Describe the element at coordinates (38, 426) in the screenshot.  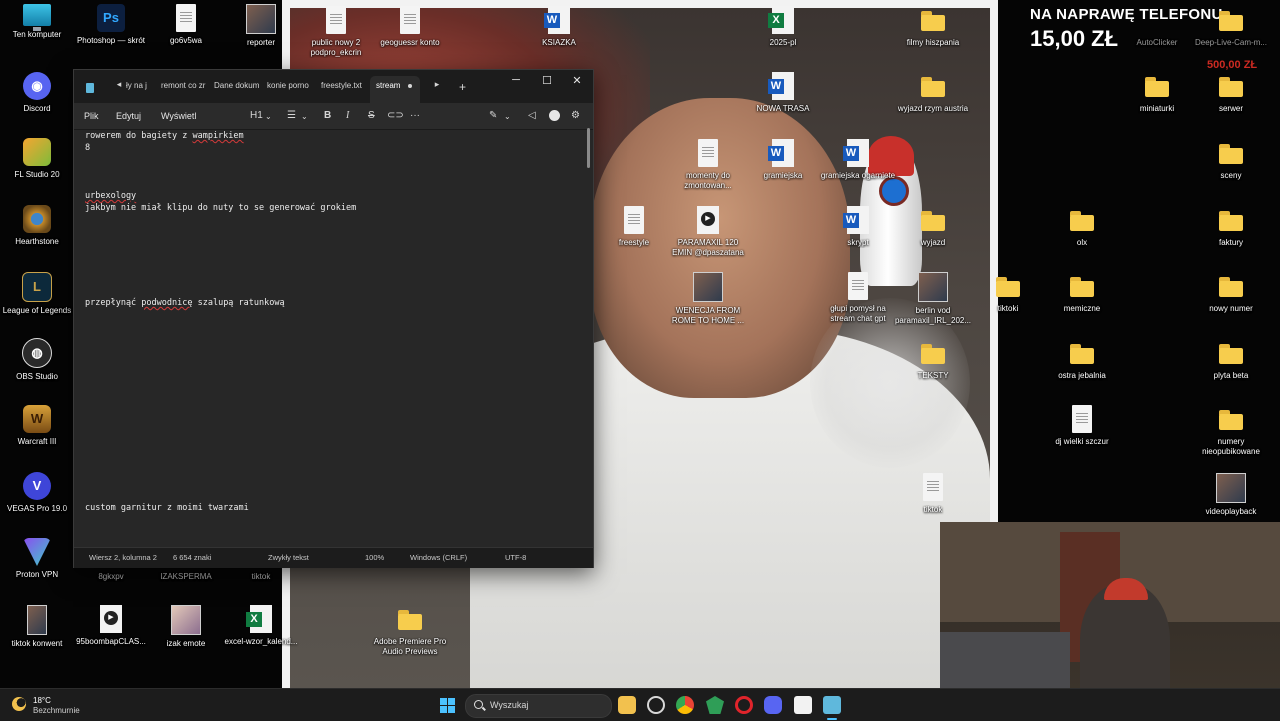
I see `desktop-icon-warcraft: W Warcraft III` at that location.